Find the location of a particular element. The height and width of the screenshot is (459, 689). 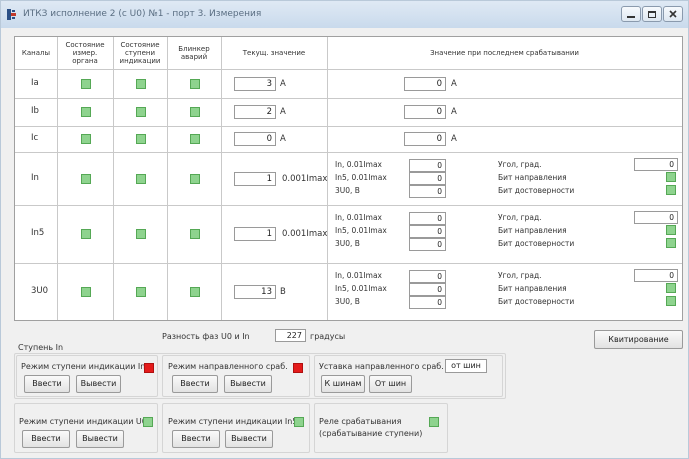

close-button is located at coordinates (673, 14).